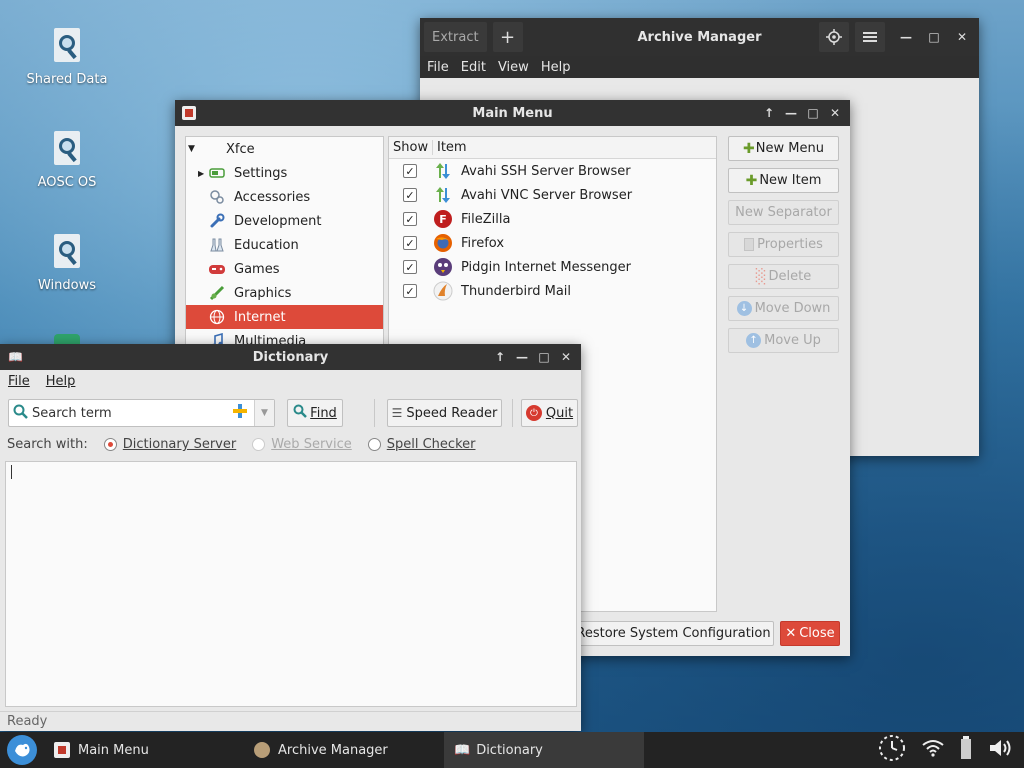 Image resolution: width=1024 pixels, height=768 pixels. I want to click on add-icon: ✚, so click(749, 148).